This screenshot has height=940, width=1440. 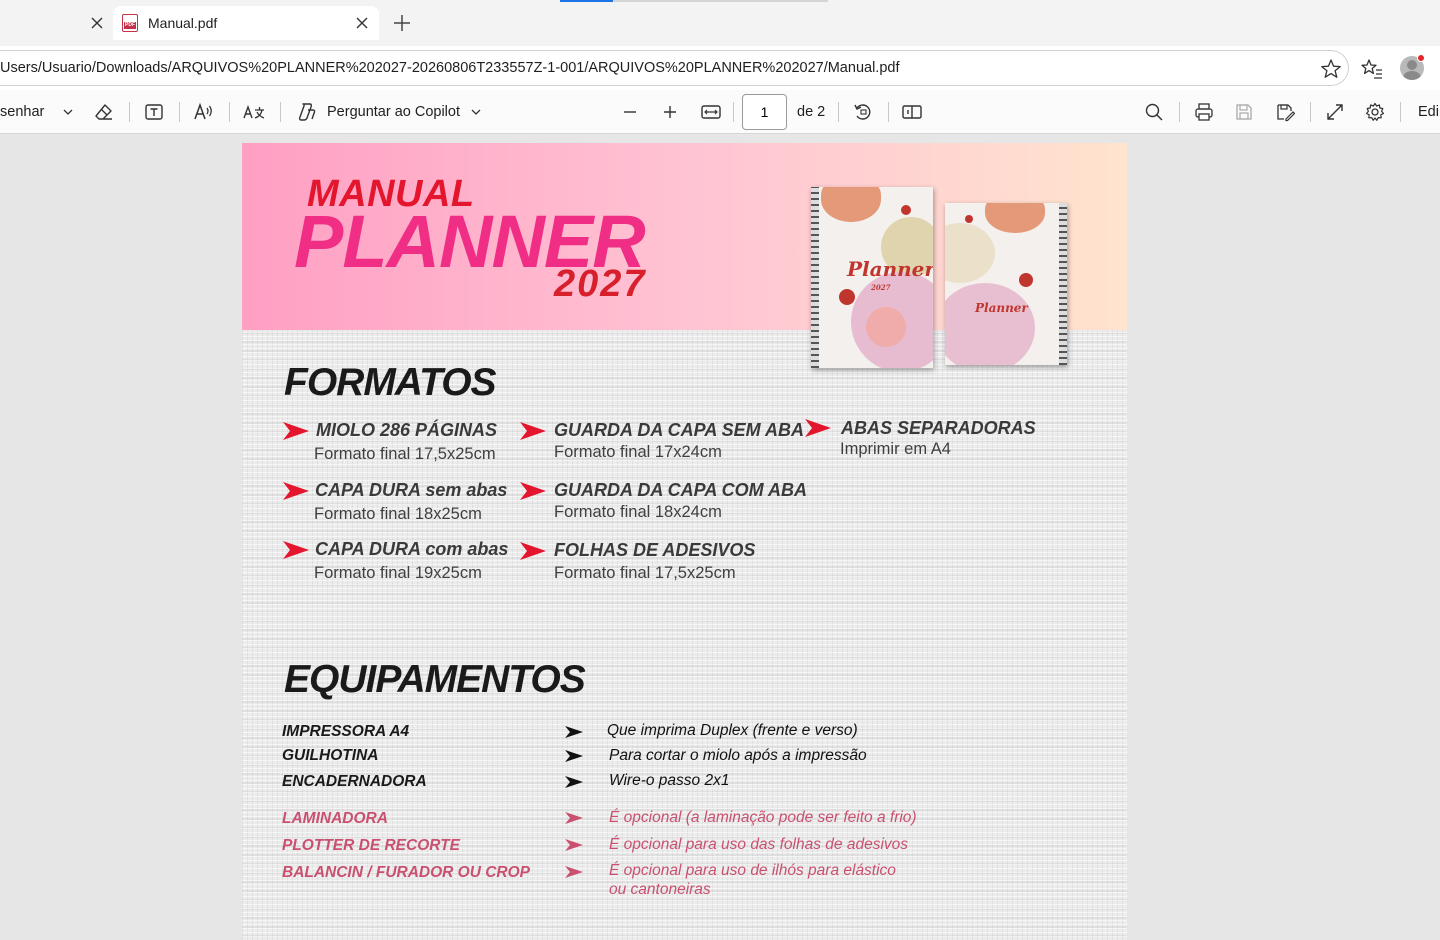 I want to click on planner-front-cover: Planner 2027, so click(x=872, y=277).